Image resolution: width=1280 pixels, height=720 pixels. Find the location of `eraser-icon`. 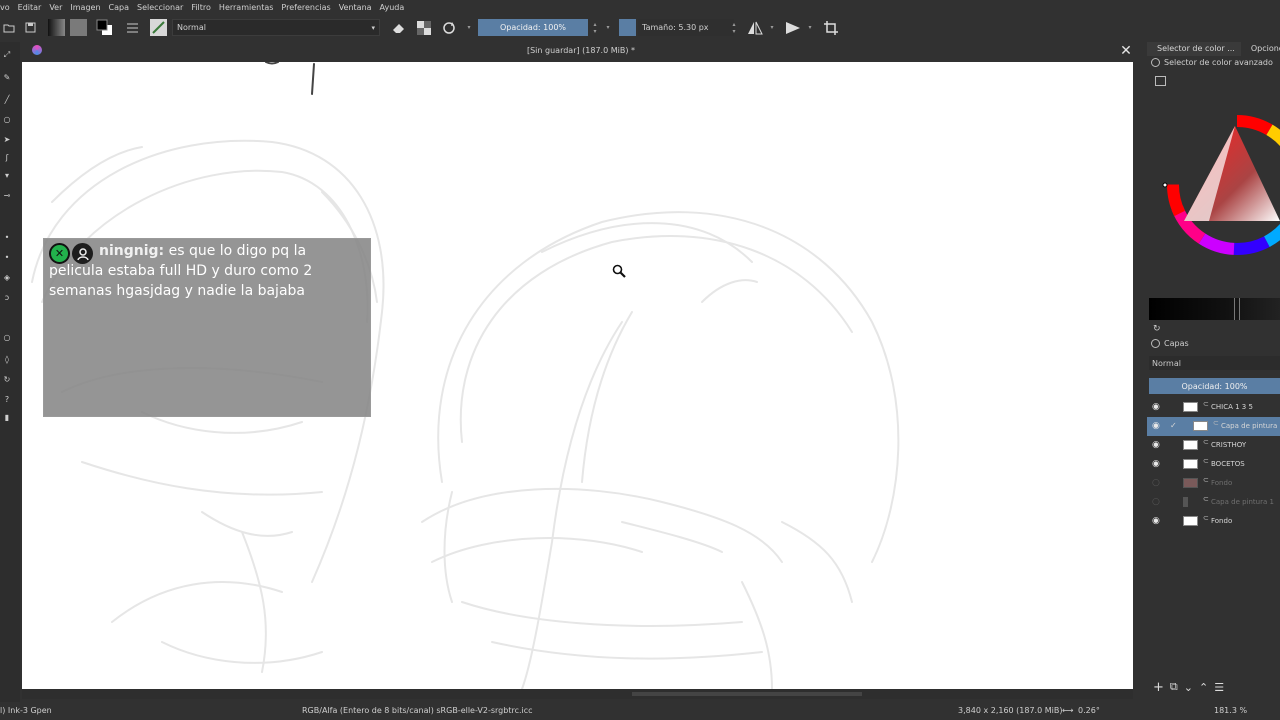

eraser-icon is located at coordinates (397, 27).